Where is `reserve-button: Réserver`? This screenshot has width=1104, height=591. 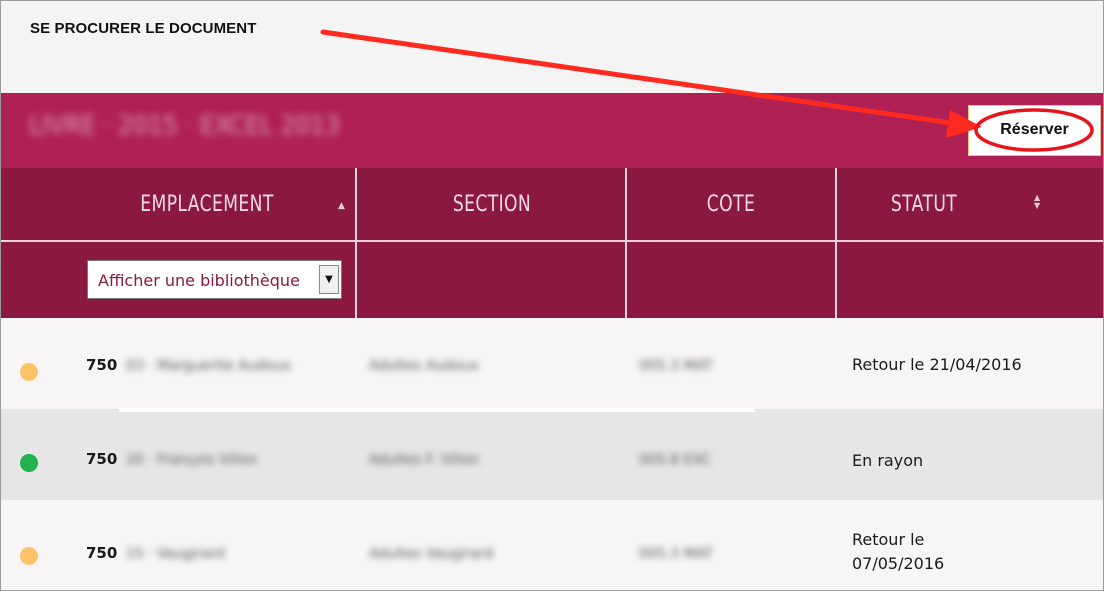
reserve-button: Réserver is located at coordinates (1034, 130).